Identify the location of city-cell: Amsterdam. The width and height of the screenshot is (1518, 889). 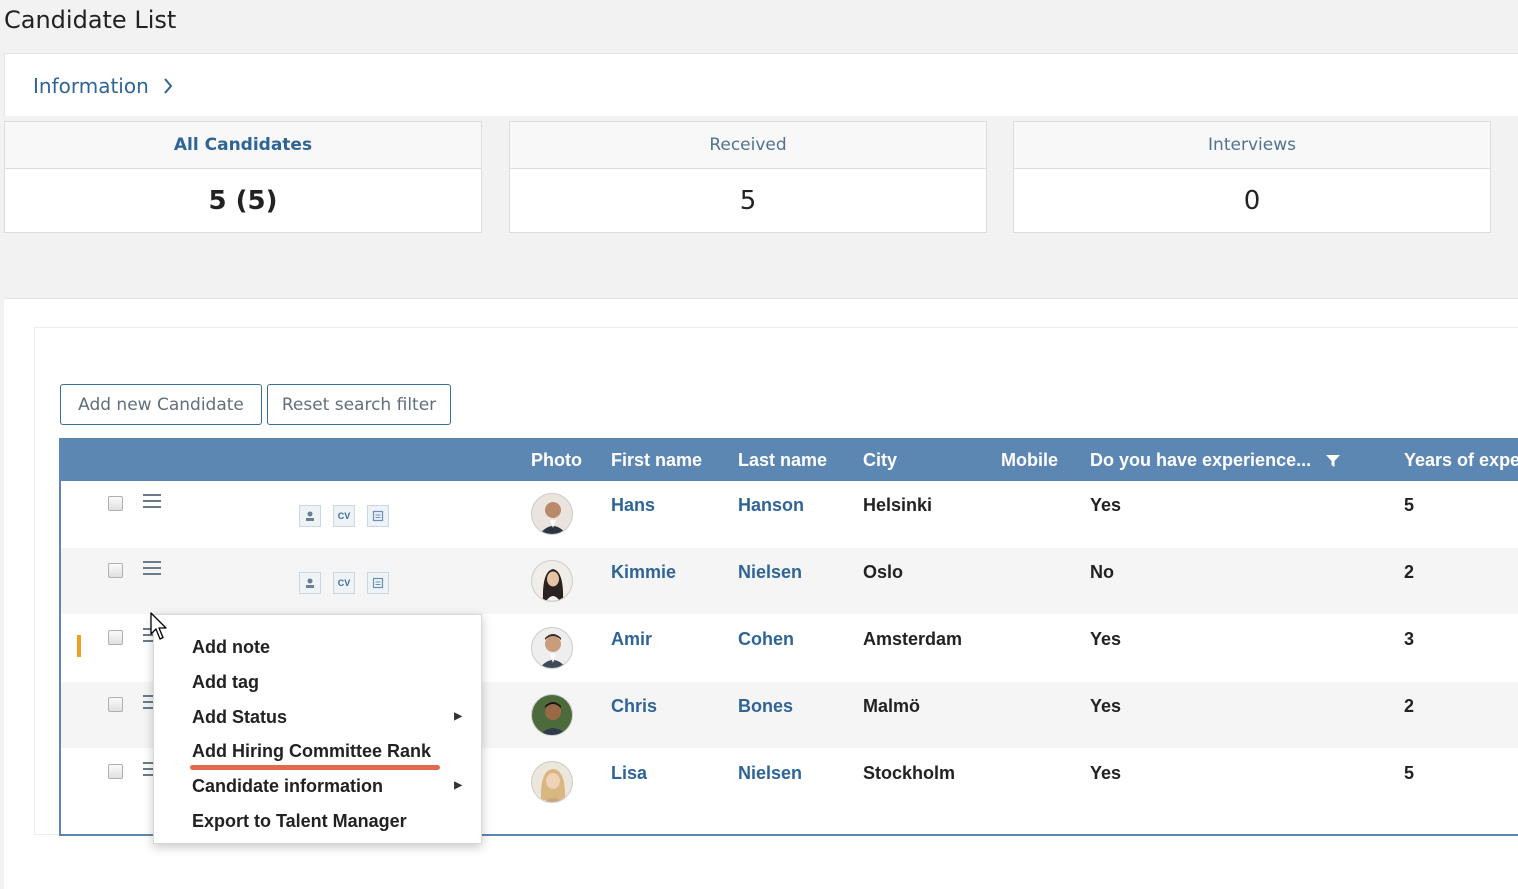
(913, 639).